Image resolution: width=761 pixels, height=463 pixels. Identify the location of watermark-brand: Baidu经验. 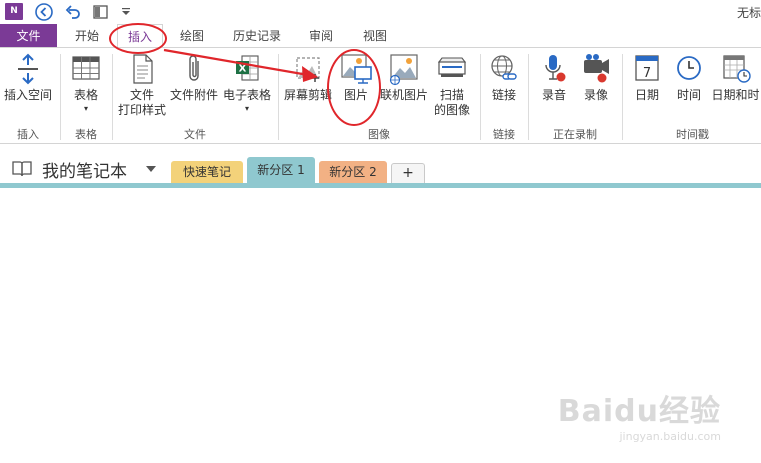
(639, 411).